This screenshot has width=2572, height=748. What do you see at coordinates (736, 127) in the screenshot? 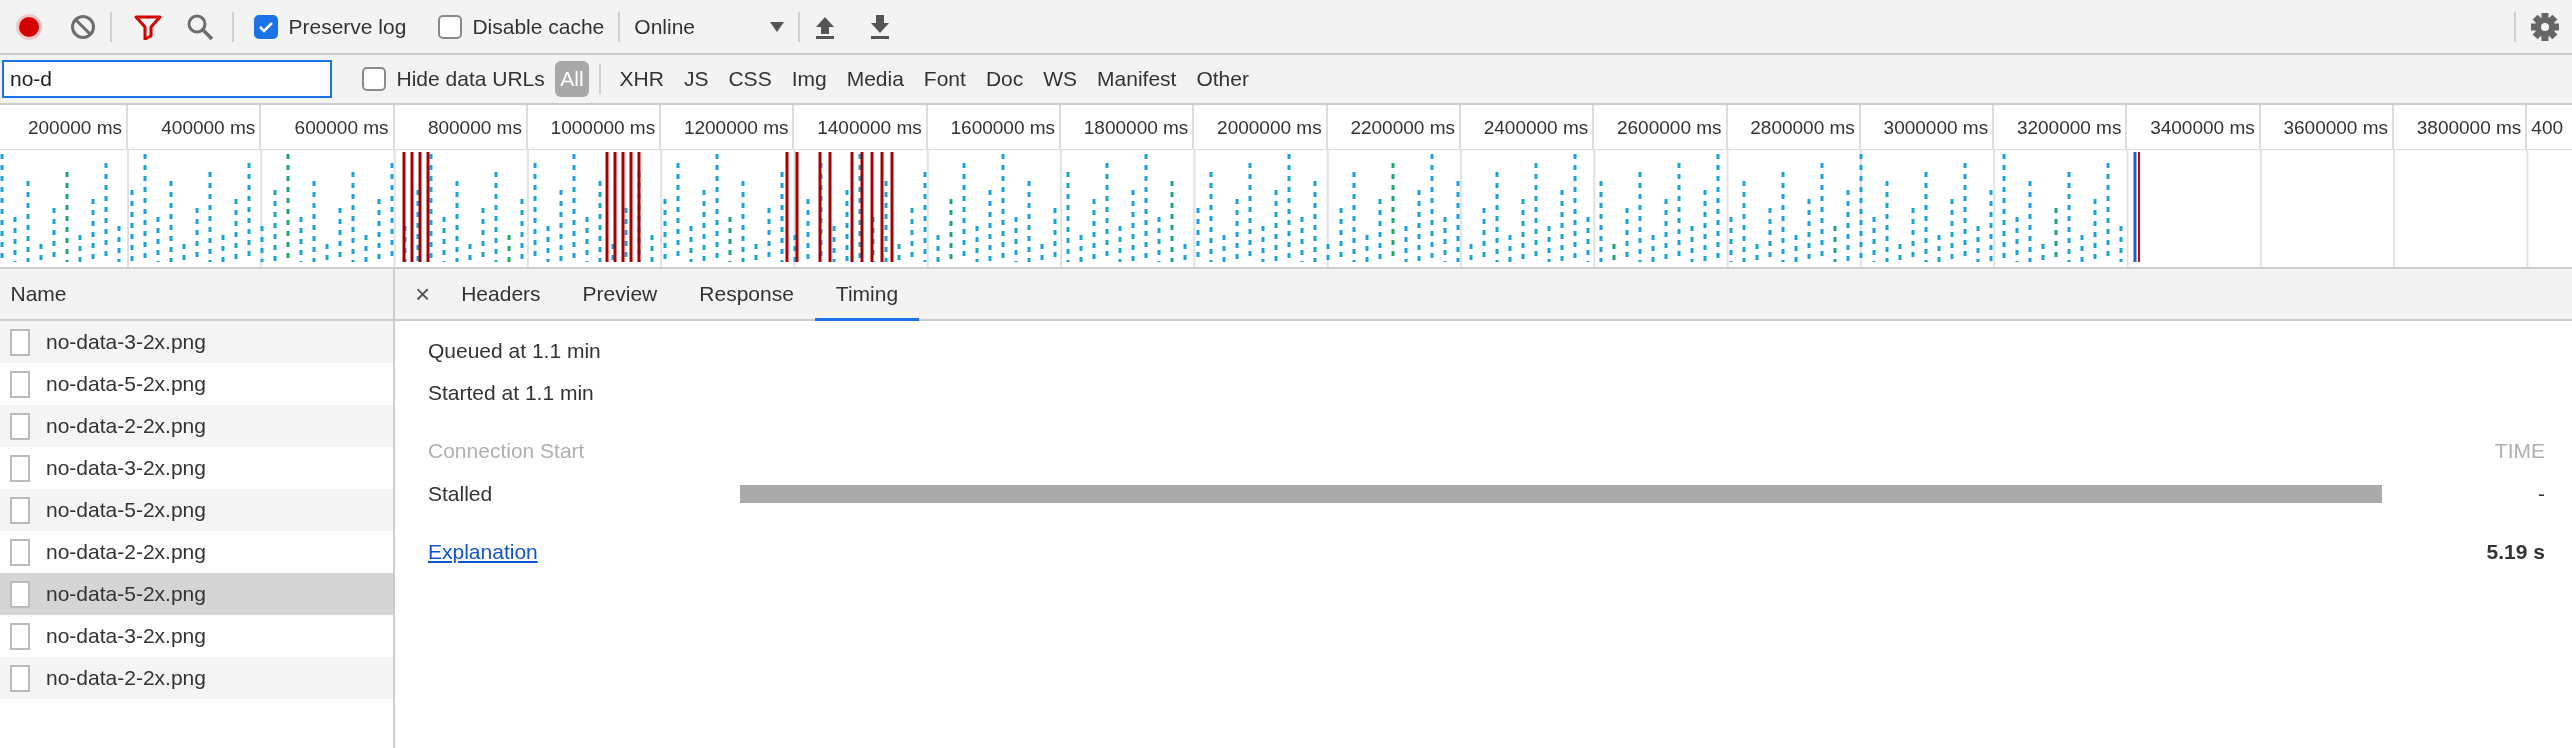
I see `timeline-tick-label: 1200000 ms` at bounding box center [736, 127].